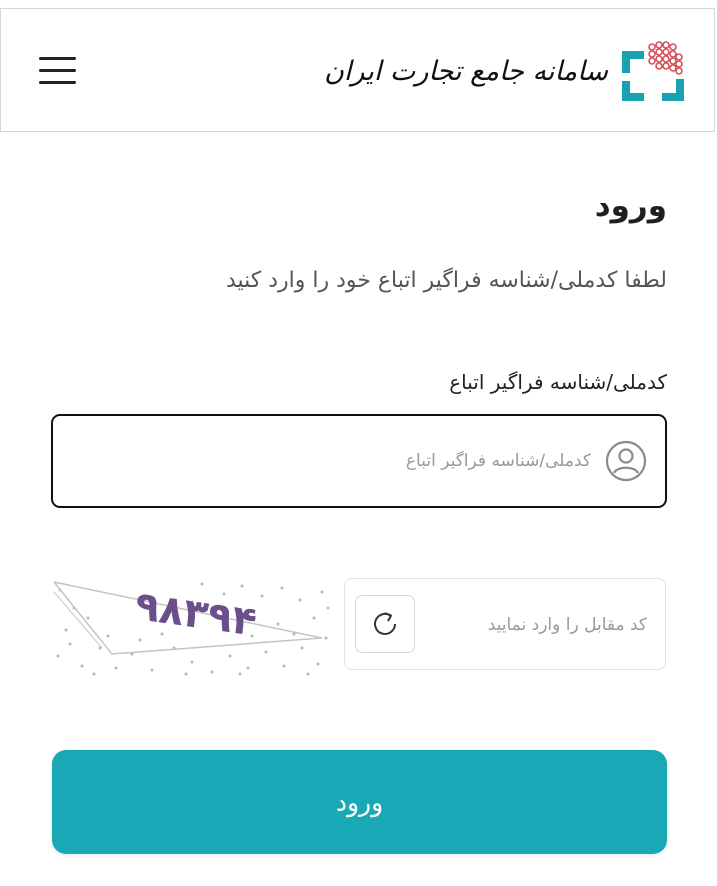 The height and width of the screenshot is (886, 717). I want to click on login-submit-button: ورود, so click(359, 802).